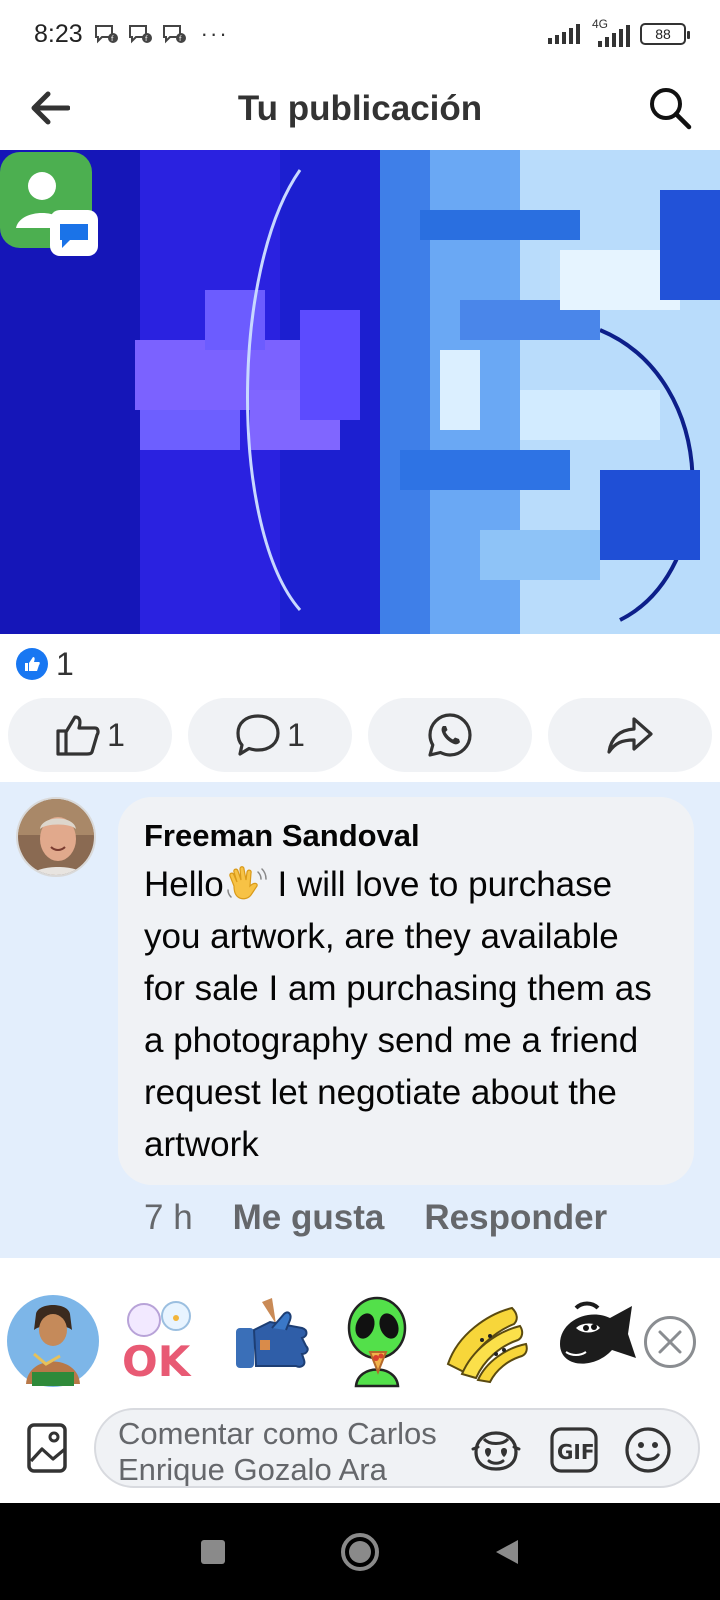  I want to click on warrior-sticker, so click(53, 1341).